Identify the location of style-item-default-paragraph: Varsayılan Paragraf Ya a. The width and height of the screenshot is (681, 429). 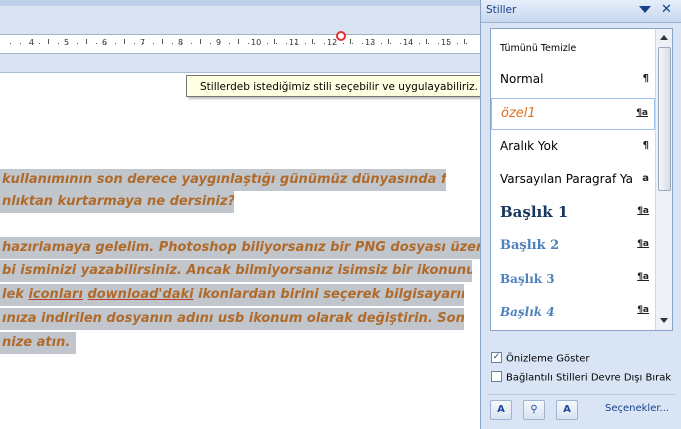
(573, 180).